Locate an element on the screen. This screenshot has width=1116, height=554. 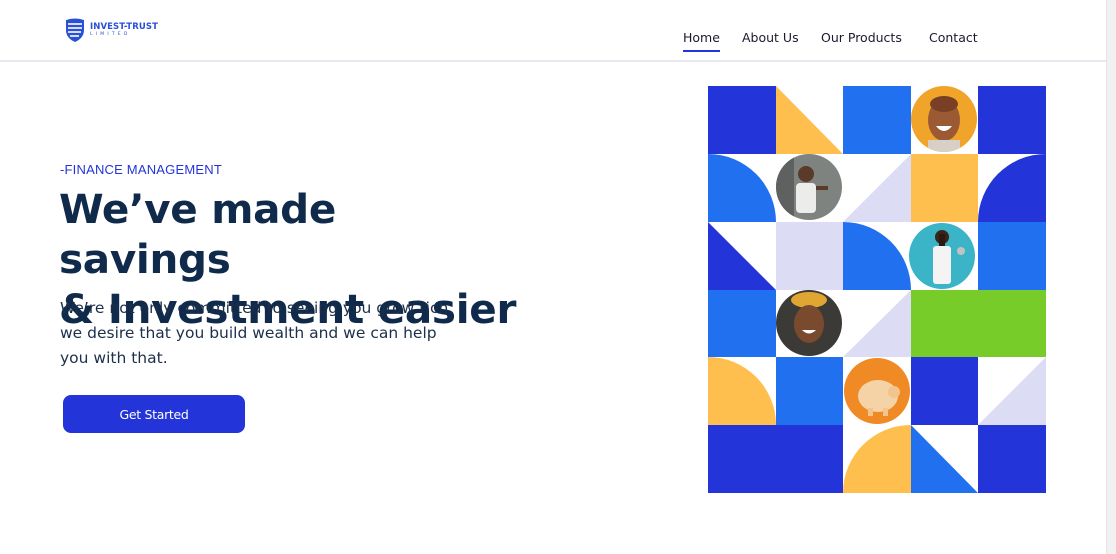
nav-our-products: Our Products is located at coordinates (861, 37).